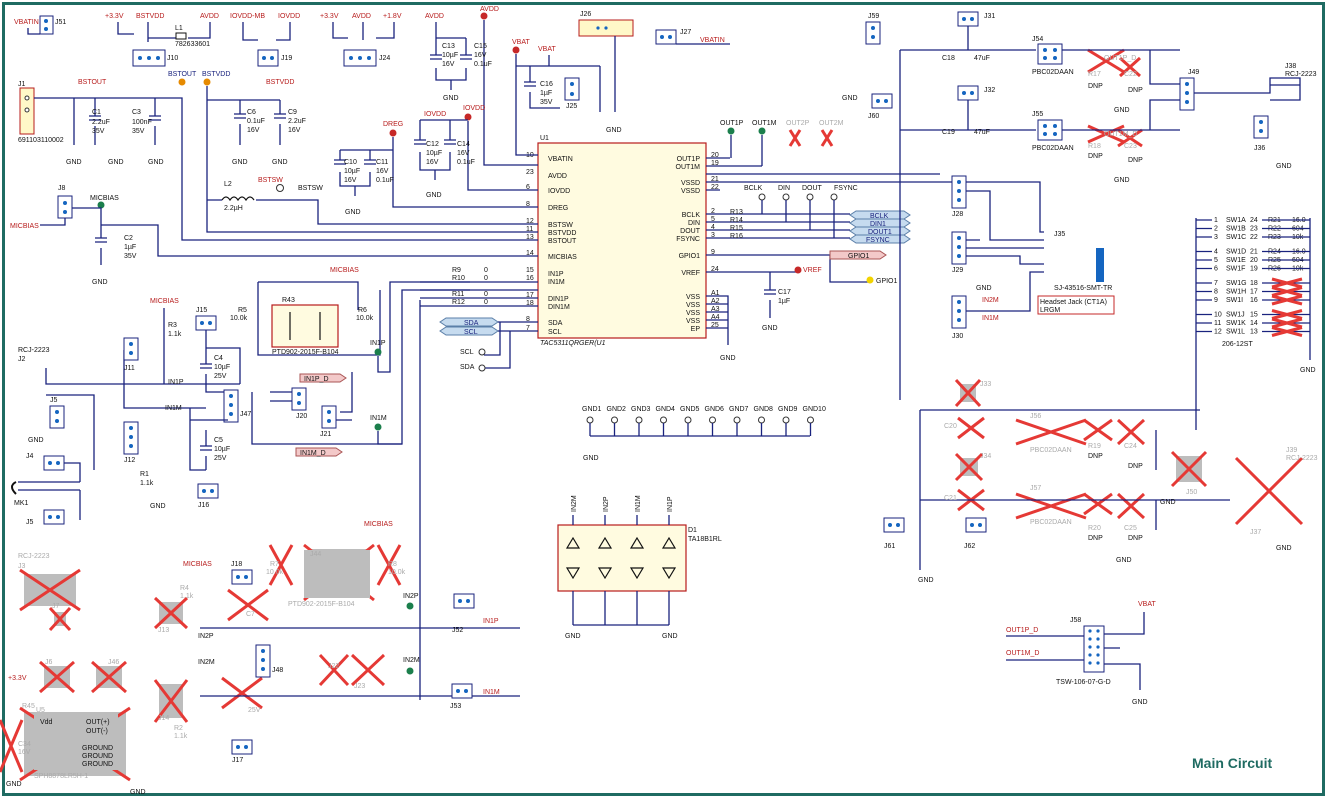 This screenshot has width=1331, height=802. Describe the element at coordinates (731, 131) in the screenshot. I see `out1p-testpoint` at that location.